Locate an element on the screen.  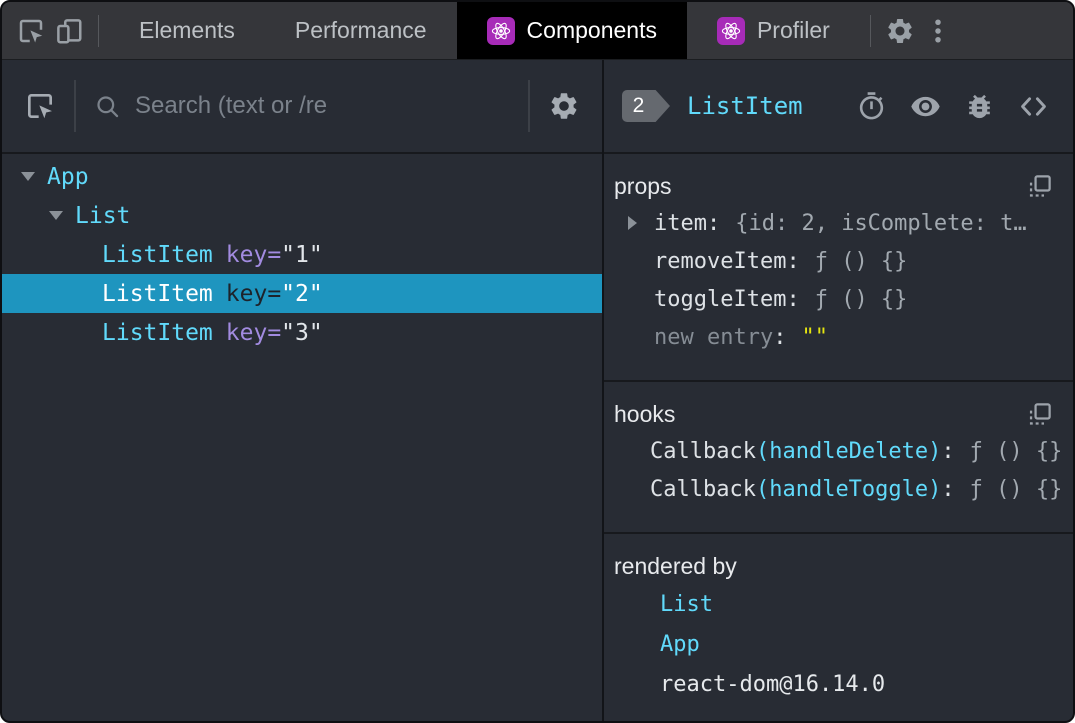
prop-row-new-entry: new entry: "" is located at coordinates (833, 337).